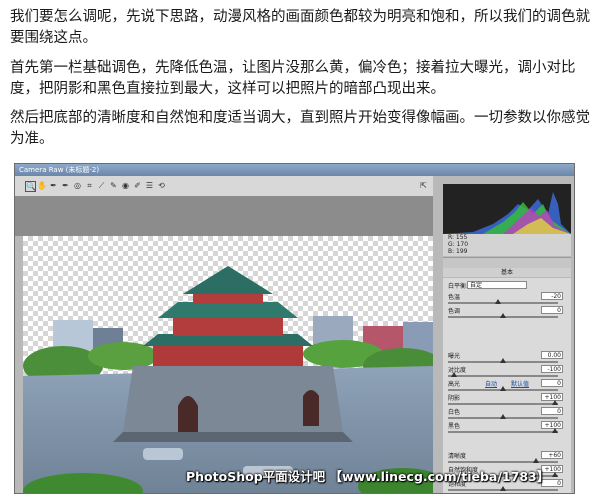 This screenshot has height=494, width=592. Describe the element at coordinates (77, 185) in the screenshot. I see `target-adjust-icon: ◎` at that location.